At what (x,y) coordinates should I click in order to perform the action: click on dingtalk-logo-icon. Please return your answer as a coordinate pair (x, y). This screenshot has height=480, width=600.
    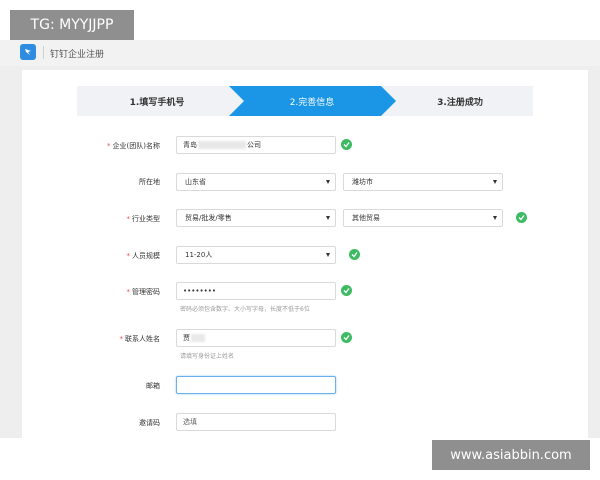
    Looking at the image, I should click on (28, 52).